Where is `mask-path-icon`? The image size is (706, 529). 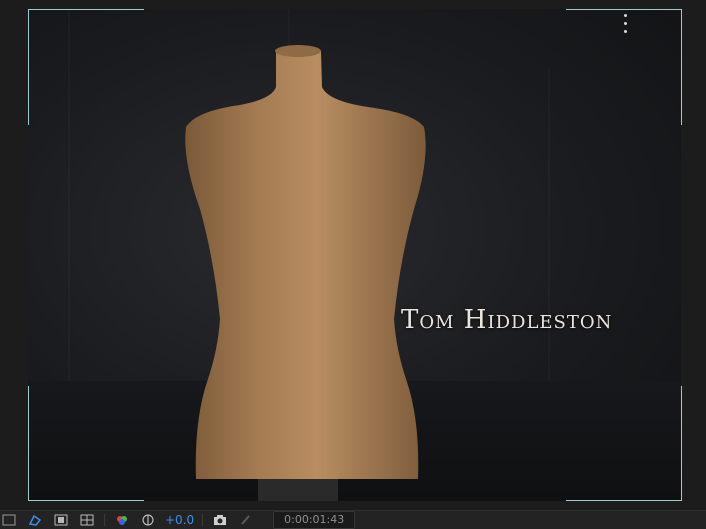 mask-path-icon is located at coordinates (9, 520).